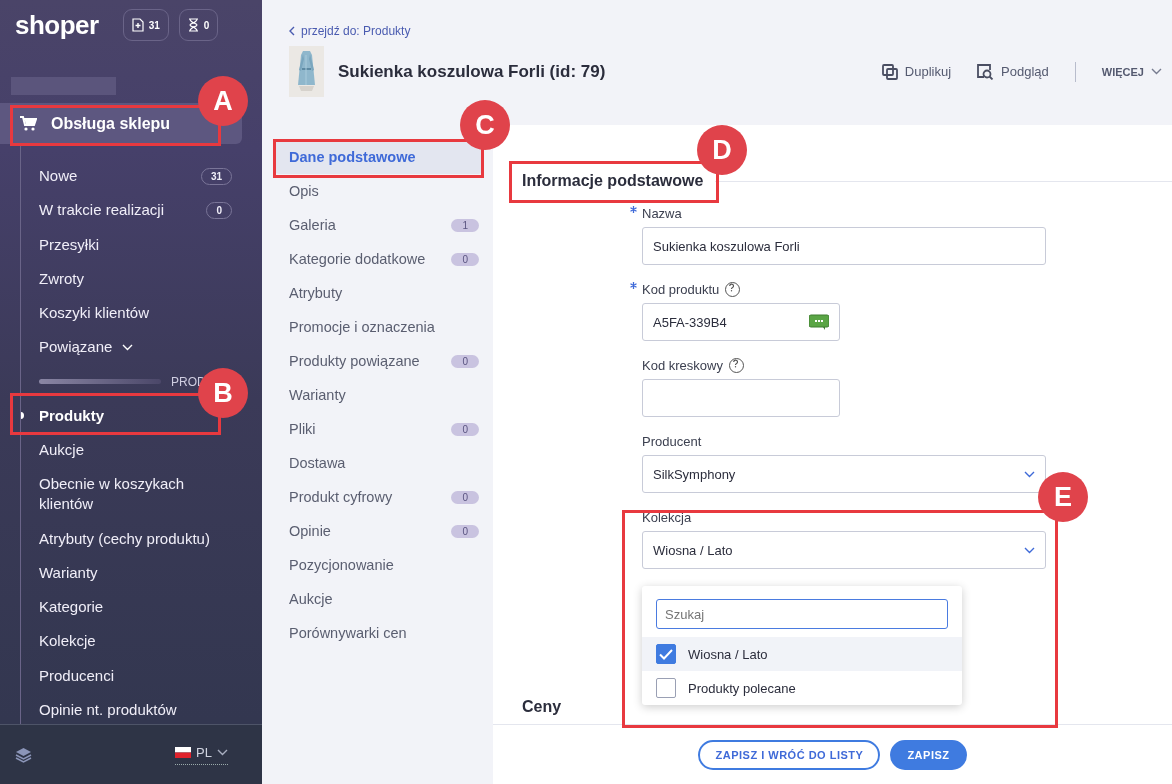 The width and height of the screenshot is (1172, 784). What do you see at coordinates (889, 71) in the screenshot?
I see `duplicate-icon` at bounding box center [889, 71].